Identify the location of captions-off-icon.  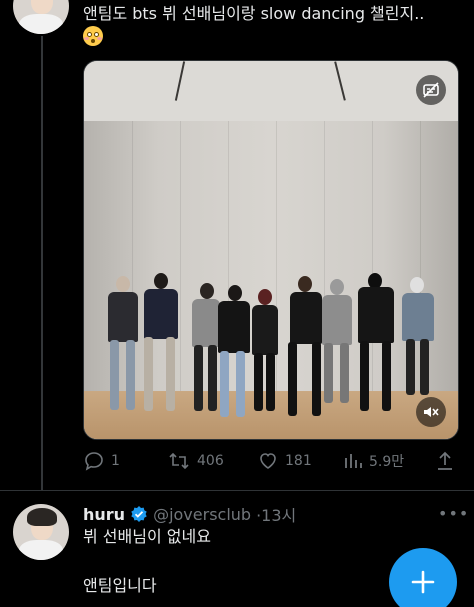
(431, 90).